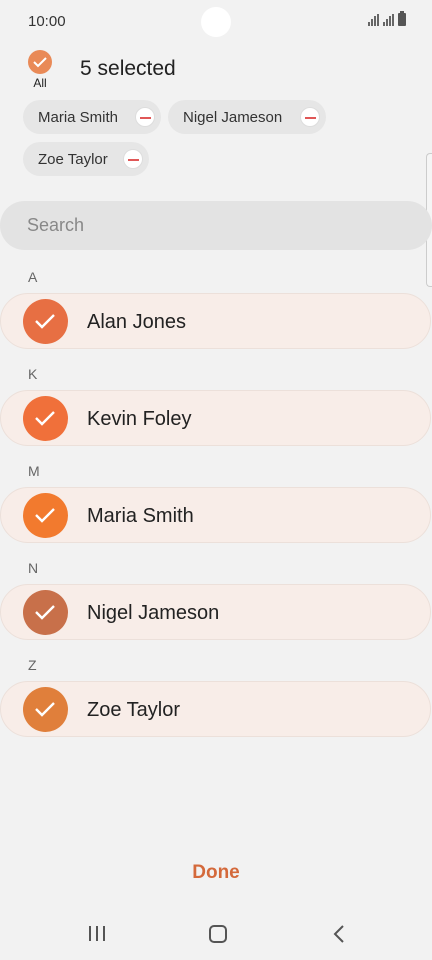 This screenshot has height=960, width=432. What do you see at coordinates (56, 225) in the screenshot?
I see `search-placeholder: Search` at bounding box center [56, 225].